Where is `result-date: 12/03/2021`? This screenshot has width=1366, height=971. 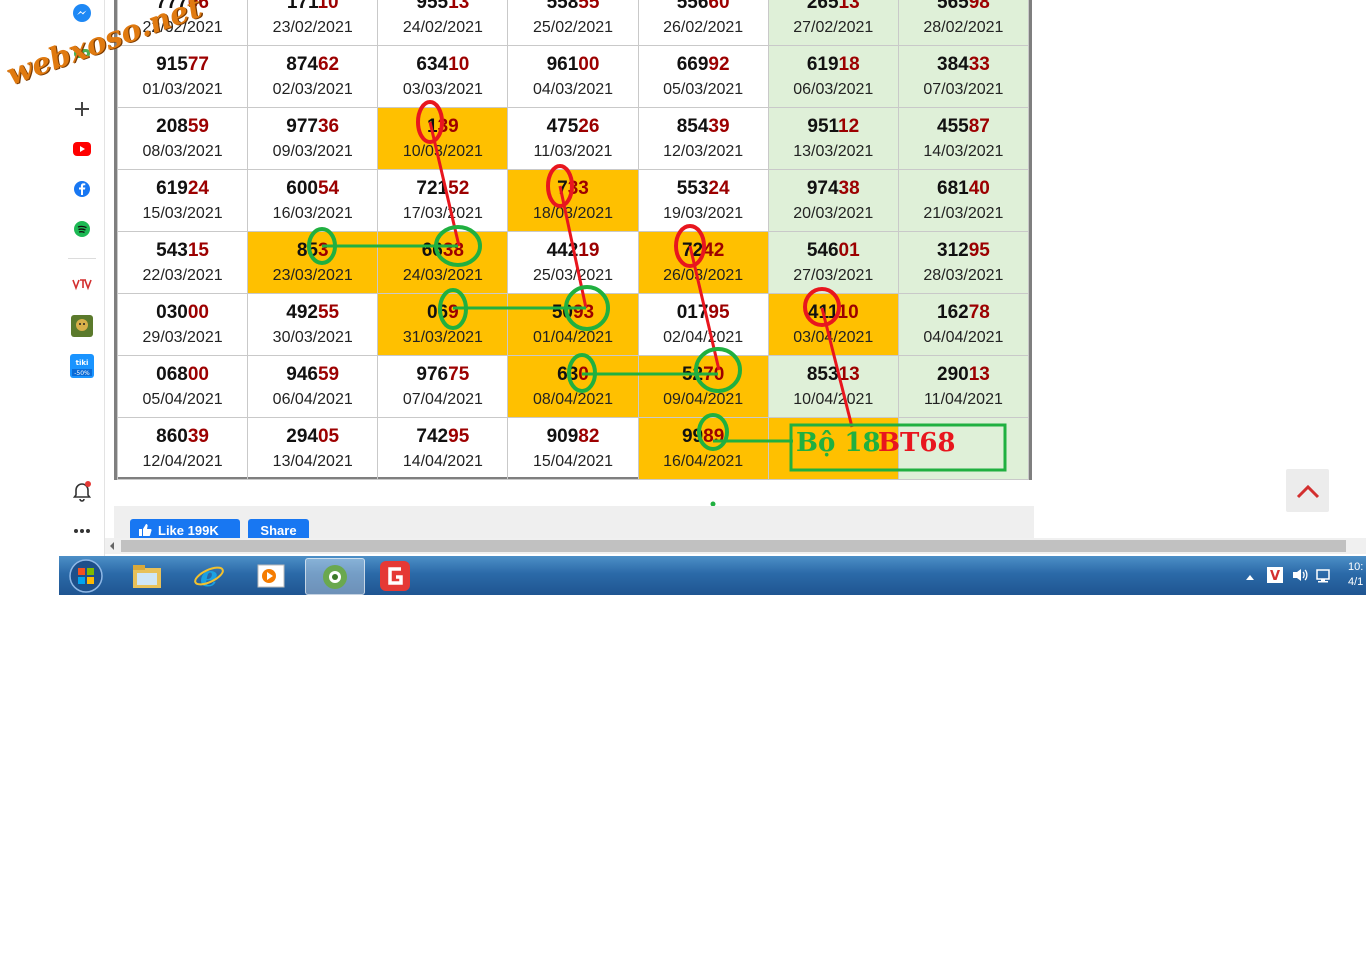
result-date: 12/03/2021 is located at coordinates (703, 151).